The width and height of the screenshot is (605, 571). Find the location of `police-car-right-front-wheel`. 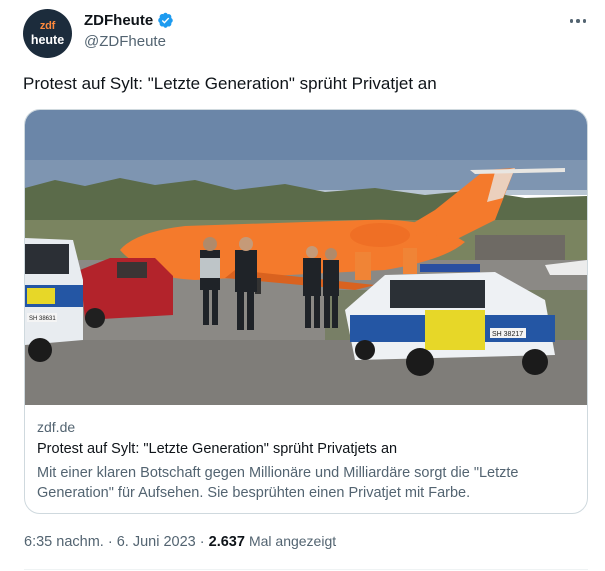

police-car-right-front-wheel is located at coordinates (420, 362).